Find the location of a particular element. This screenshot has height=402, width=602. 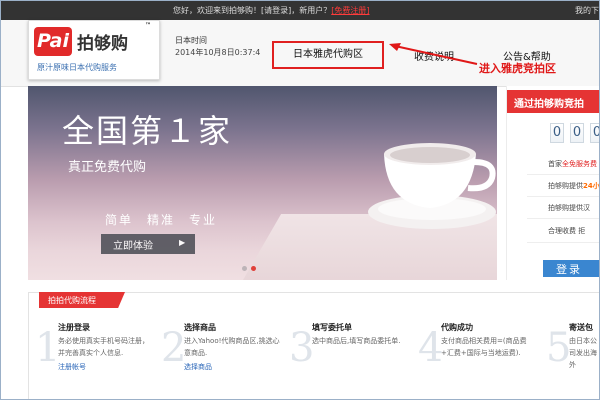

logo-slogan: 原汁原味日本代购服务 is located at coordinates (77, 67).